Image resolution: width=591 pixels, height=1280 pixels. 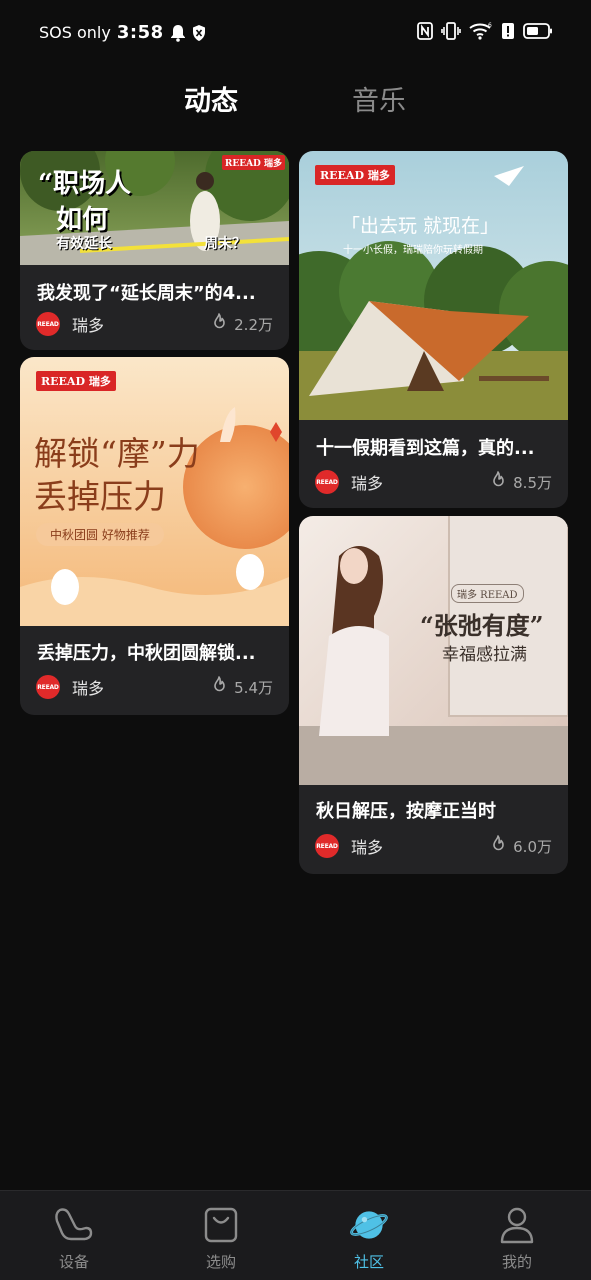 What do you see at coordinates (516, 1262) in the screenshot?
I see `nav-label: 我的` at bounding box center [516, 1262].